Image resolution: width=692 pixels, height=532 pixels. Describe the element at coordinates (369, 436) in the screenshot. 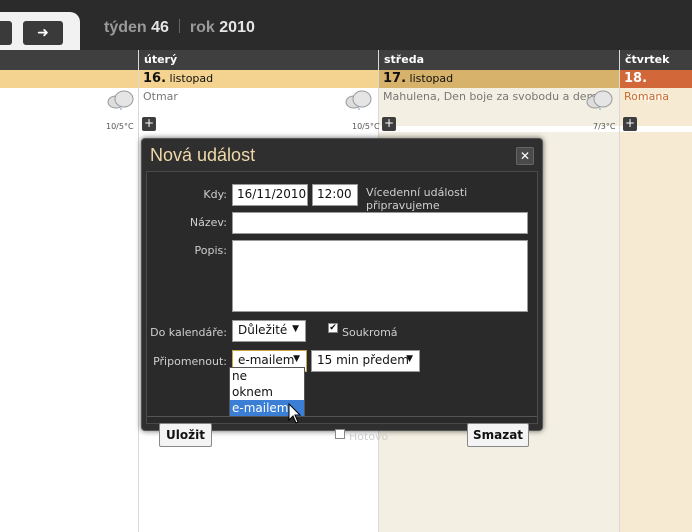

I see `done-label: Hotovo` at that location.